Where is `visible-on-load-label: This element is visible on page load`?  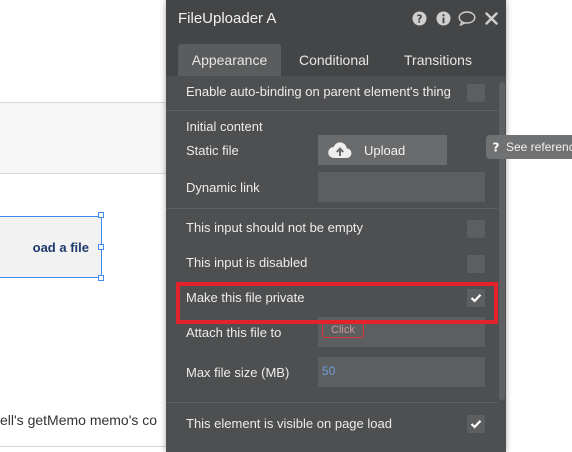 visible-on-load-label: This element is visible on page load is located at coordinates (289, 423).